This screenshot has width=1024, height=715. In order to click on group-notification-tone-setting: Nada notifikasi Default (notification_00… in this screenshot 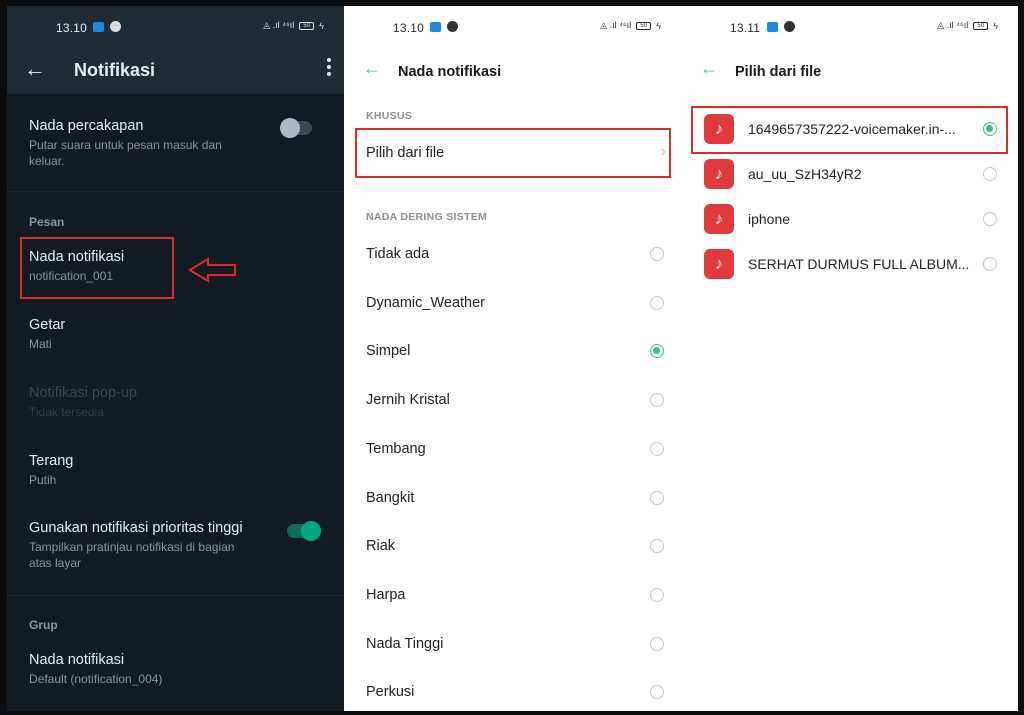, I will do `click(95, 669)`.